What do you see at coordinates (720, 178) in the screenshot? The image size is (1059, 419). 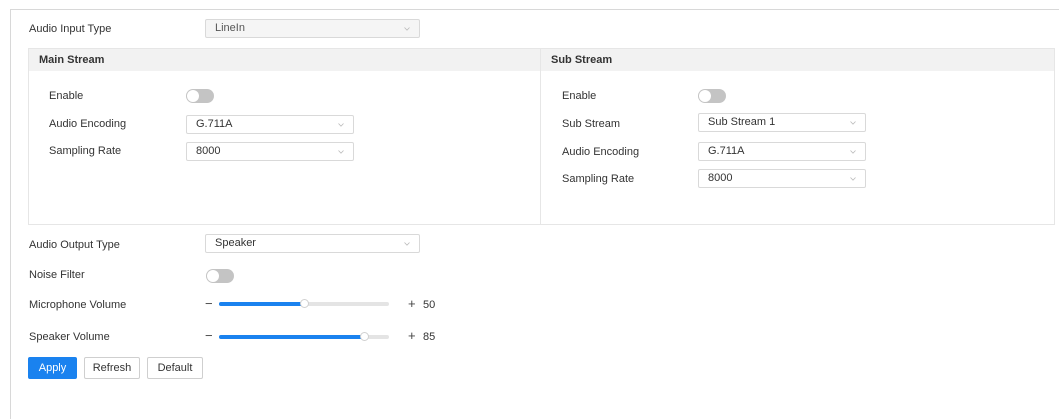 I see `sub-sampling-rate-value: 8000` at bounding box center [720, 178].